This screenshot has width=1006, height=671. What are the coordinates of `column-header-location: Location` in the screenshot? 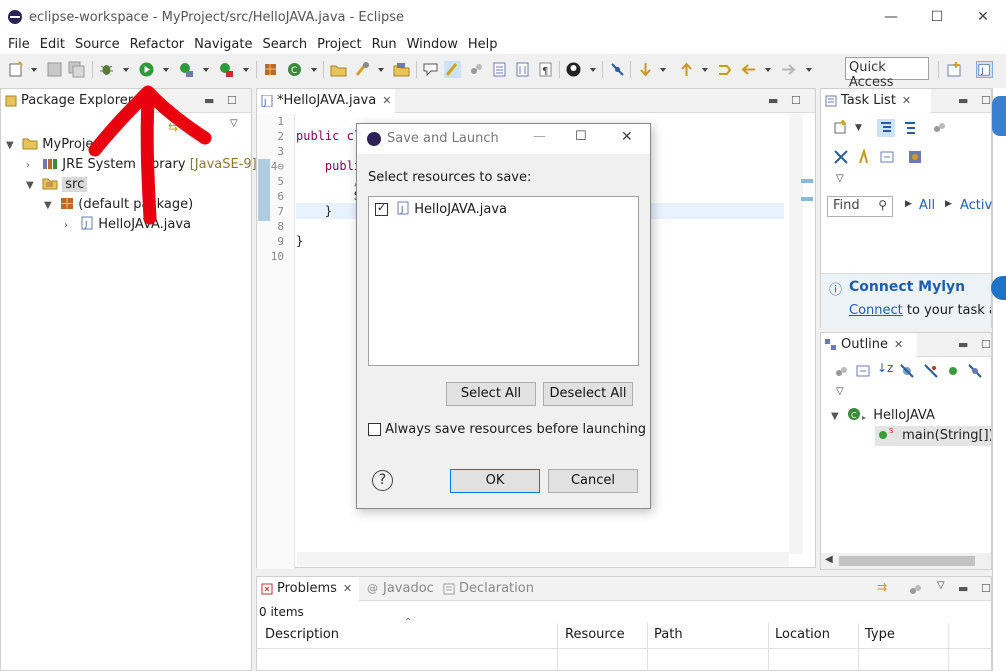 It's located at (802, 634).